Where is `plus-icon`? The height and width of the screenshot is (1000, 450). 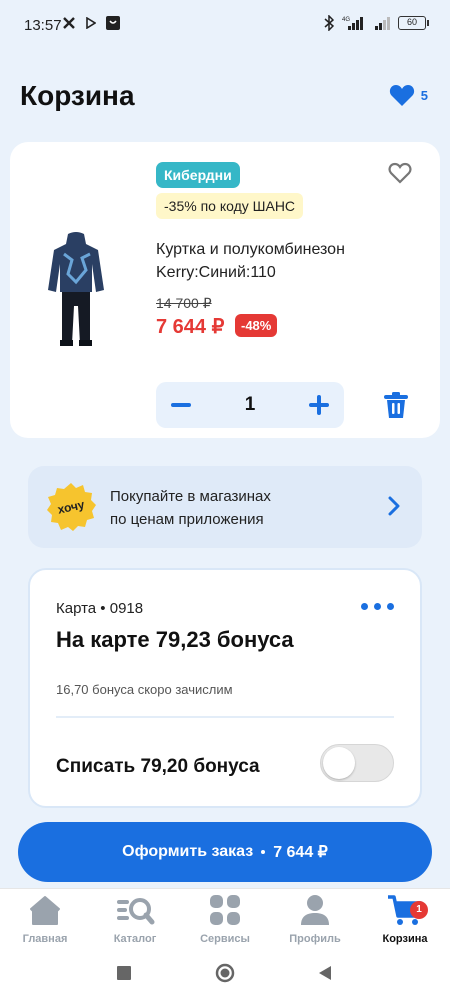
plus-icon is located at coordinates (319, 405).